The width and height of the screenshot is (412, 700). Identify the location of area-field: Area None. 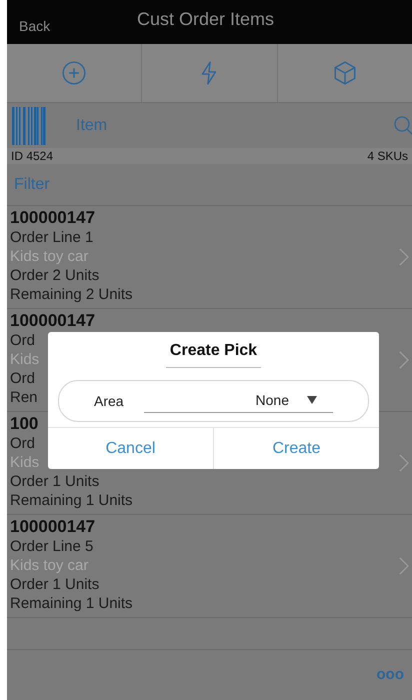
(213, 401).